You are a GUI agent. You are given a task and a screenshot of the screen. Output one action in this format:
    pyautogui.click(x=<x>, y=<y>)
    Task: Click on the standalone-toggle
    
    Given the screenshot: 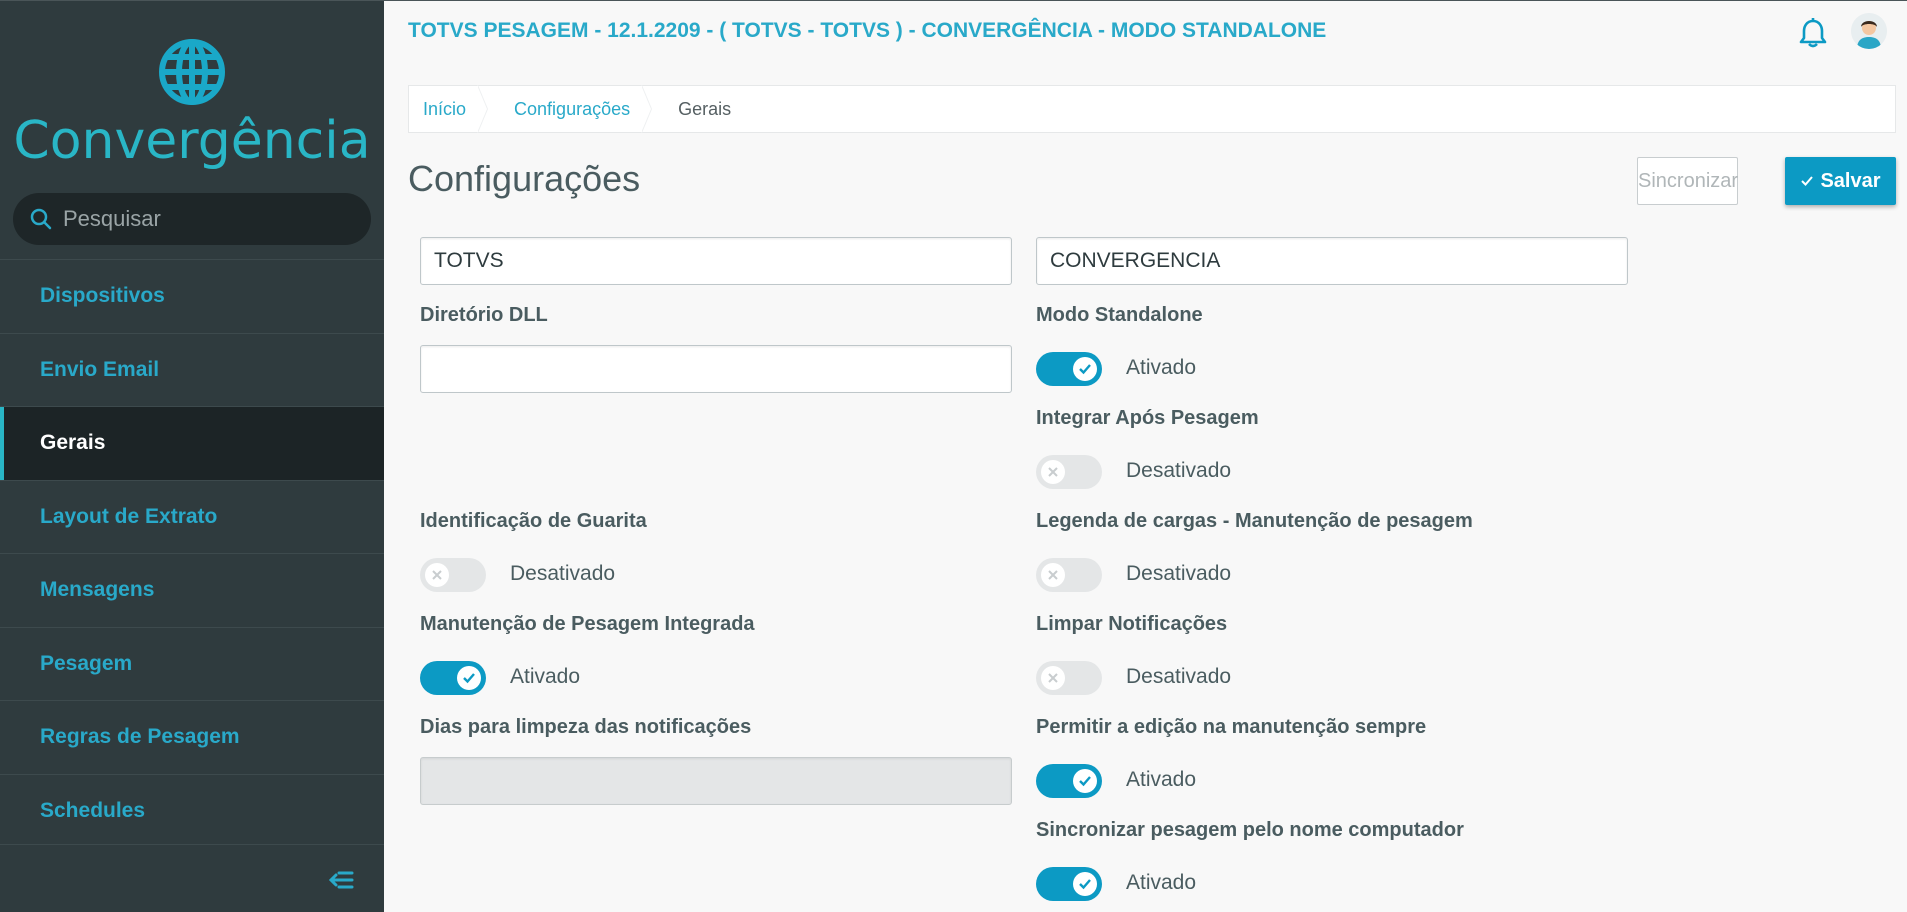 What is the action you would take?
    pyautogui.click(x=1069, y=369)
    